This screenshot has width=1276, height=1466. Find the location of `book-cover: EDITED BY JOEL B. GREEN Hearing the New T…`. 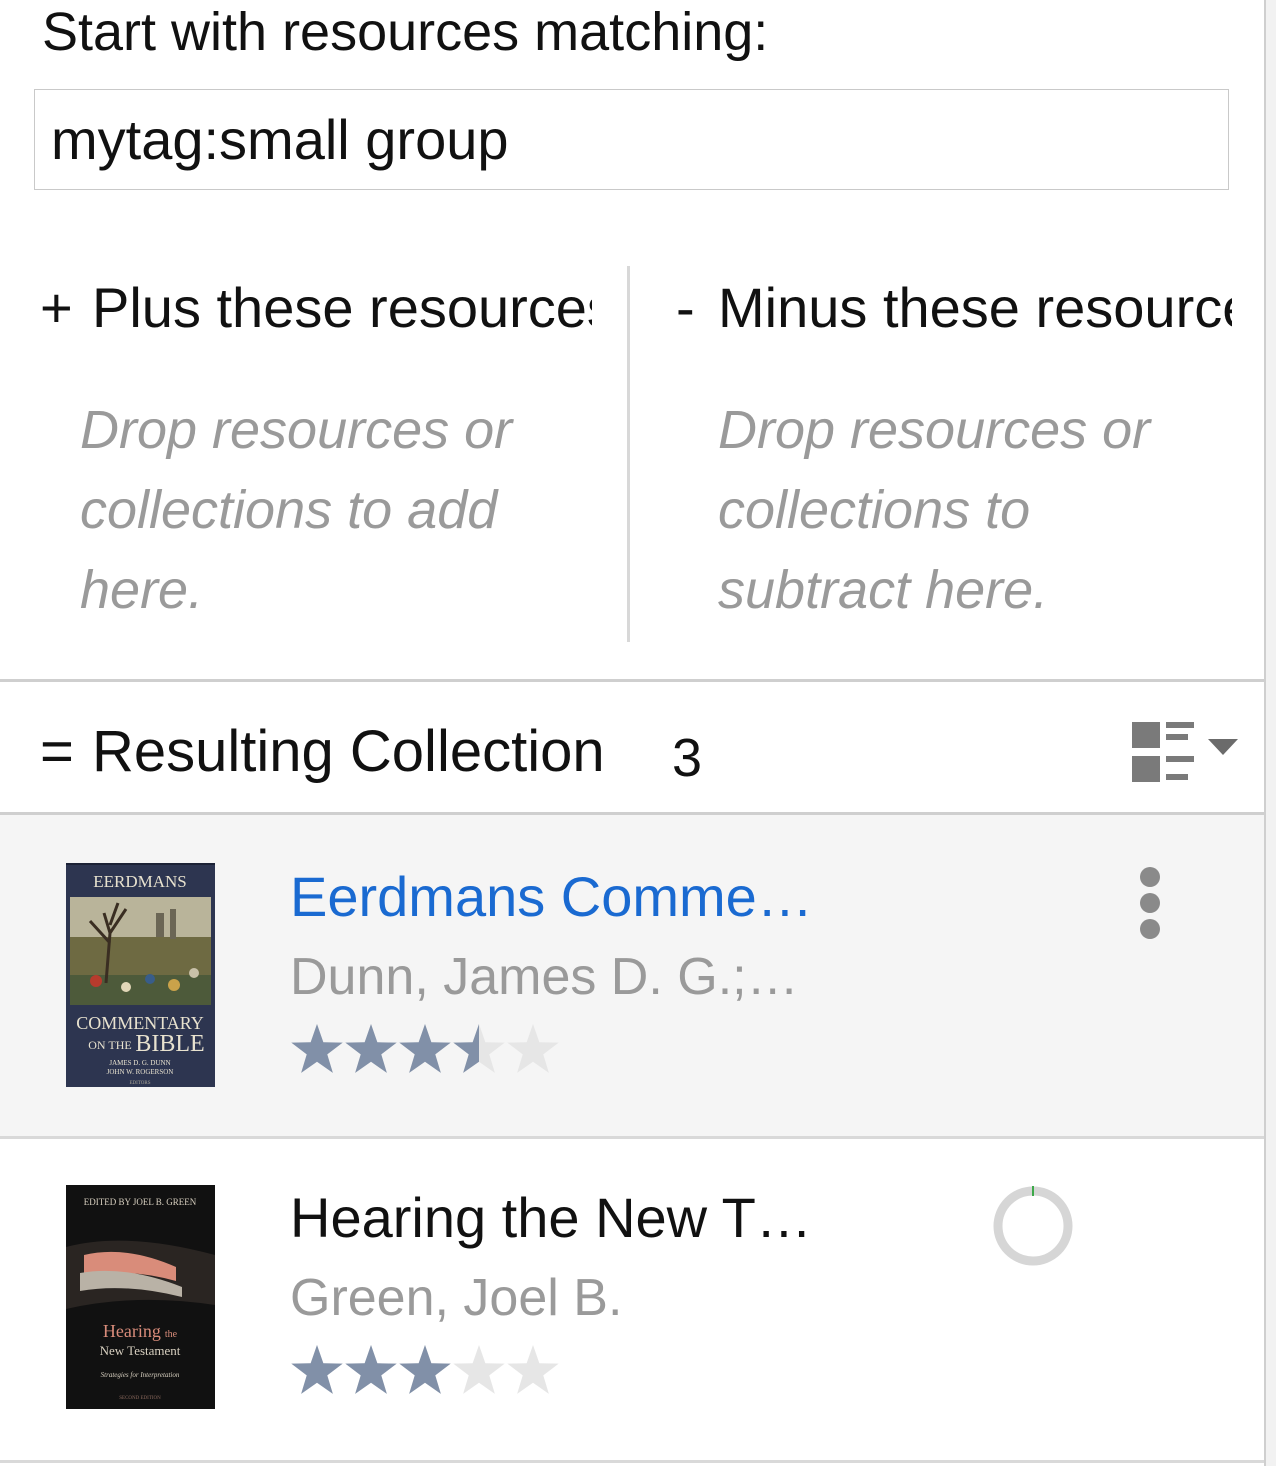

book-cover: EDITED BY JOEL B. GREEN Hearing the New T… is located at coordinates (140, 1297).